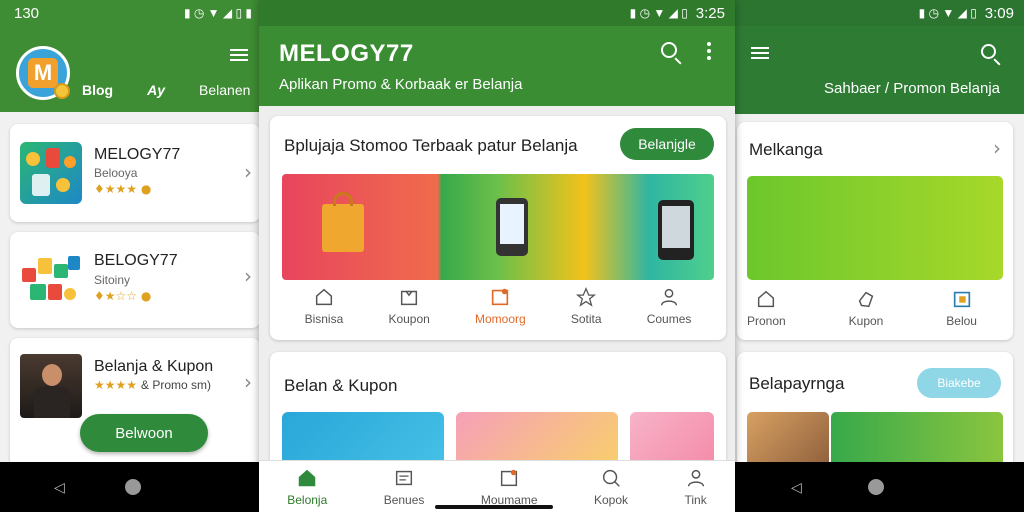 The image size is (1024, 512). I want to click on tab-label: Belou, so click(961, 321).